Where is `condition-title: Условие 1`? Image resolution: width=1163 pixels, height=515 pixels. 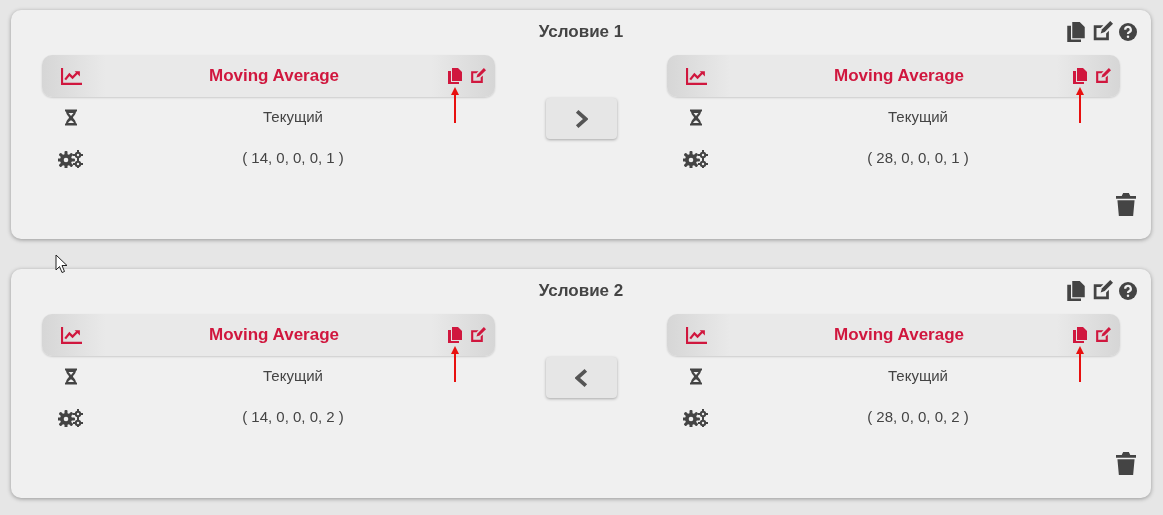
condition-title: Условие 1 is located at coordinates (581, 32).